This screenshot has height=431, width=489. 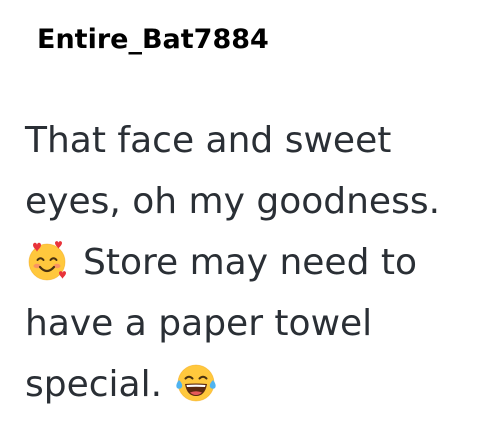 I want to click on comment-line-4: have a paper towel, so click(x=199, y=323).